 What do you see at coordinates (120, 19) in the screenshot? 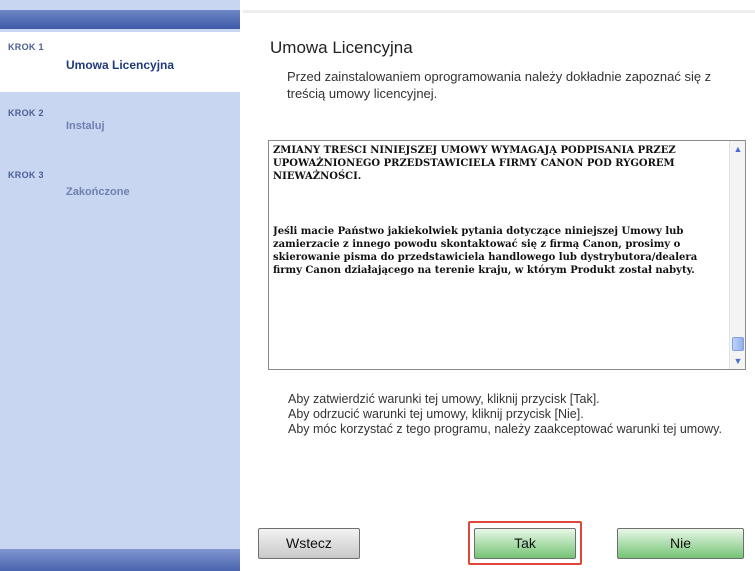
I see `sidebar-header-bar` at bounding box center [120, 19].